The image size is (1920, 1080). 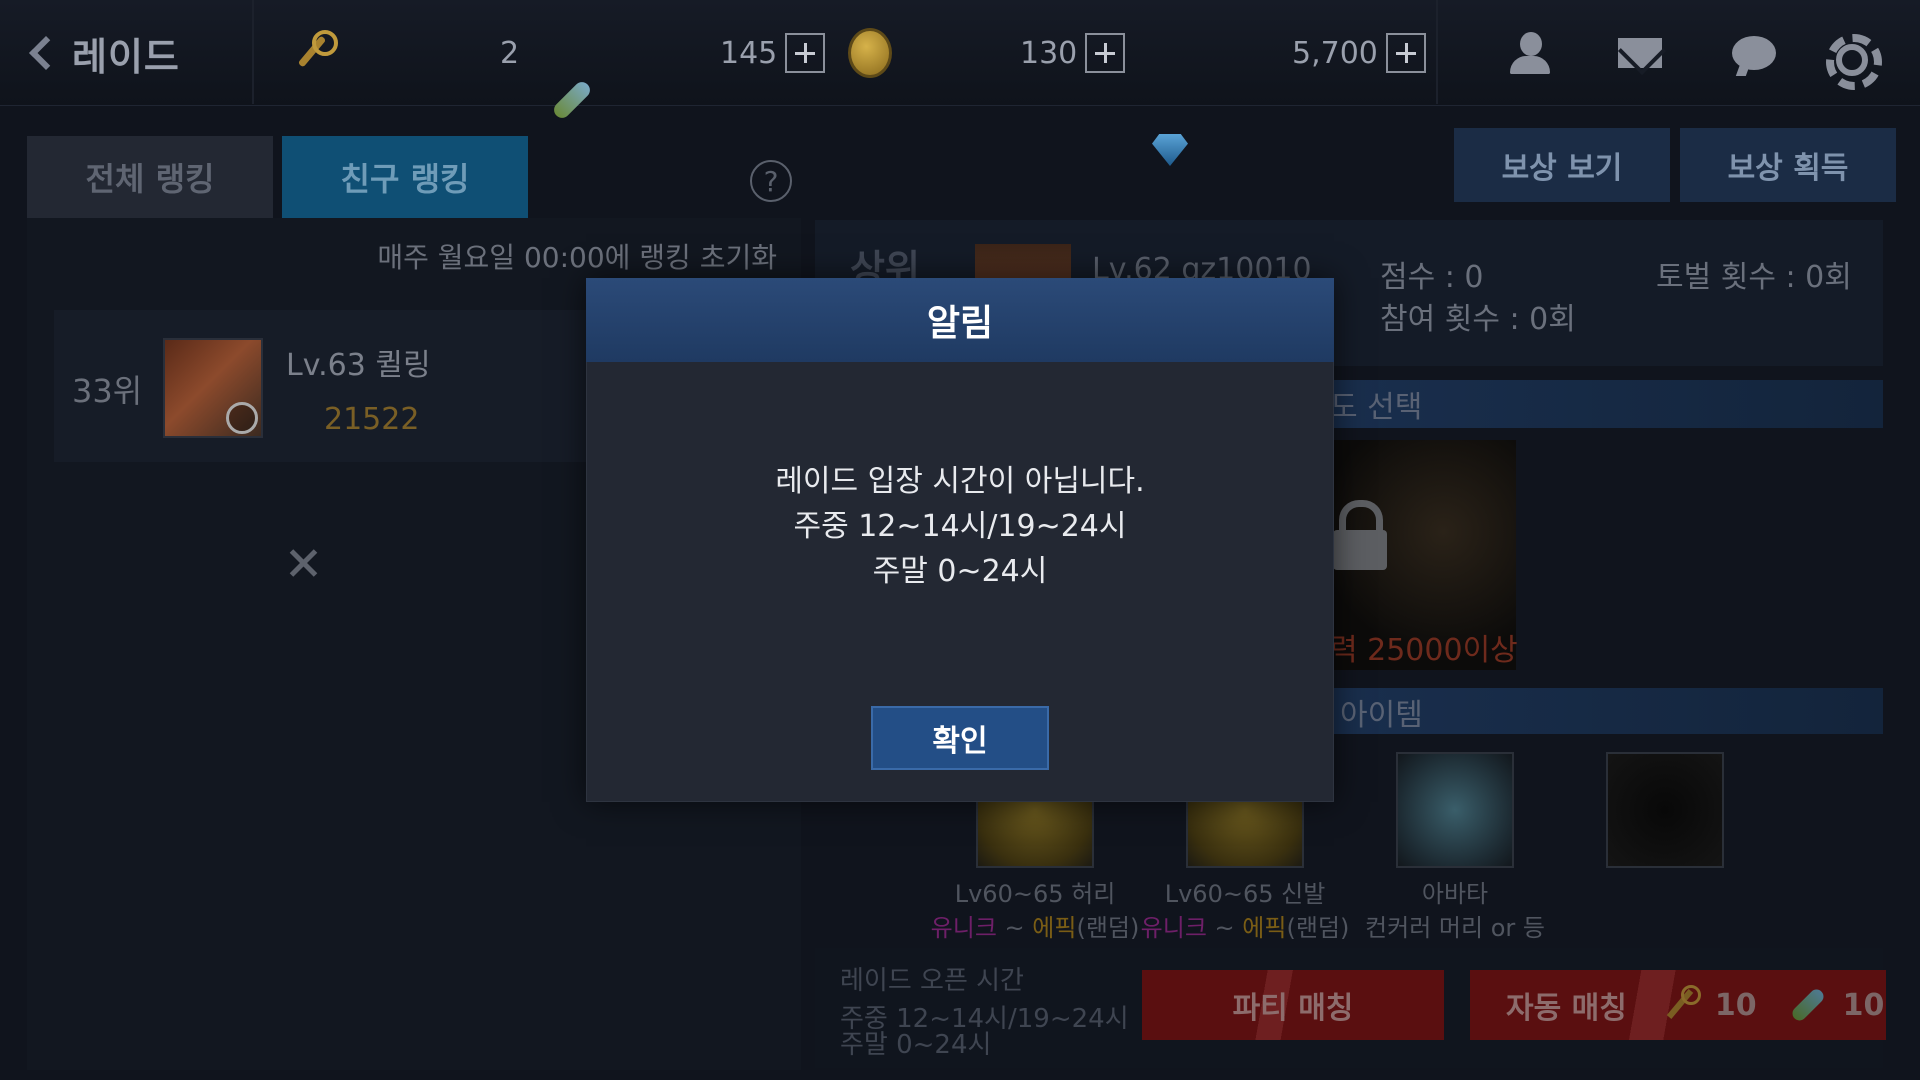 What do you see at coordinates (577, 257) in the screenshot?
I see `ranking-reset-note: 매주 월요일 00:00에 랭킹 초기화` at bounding box center [577, 257].